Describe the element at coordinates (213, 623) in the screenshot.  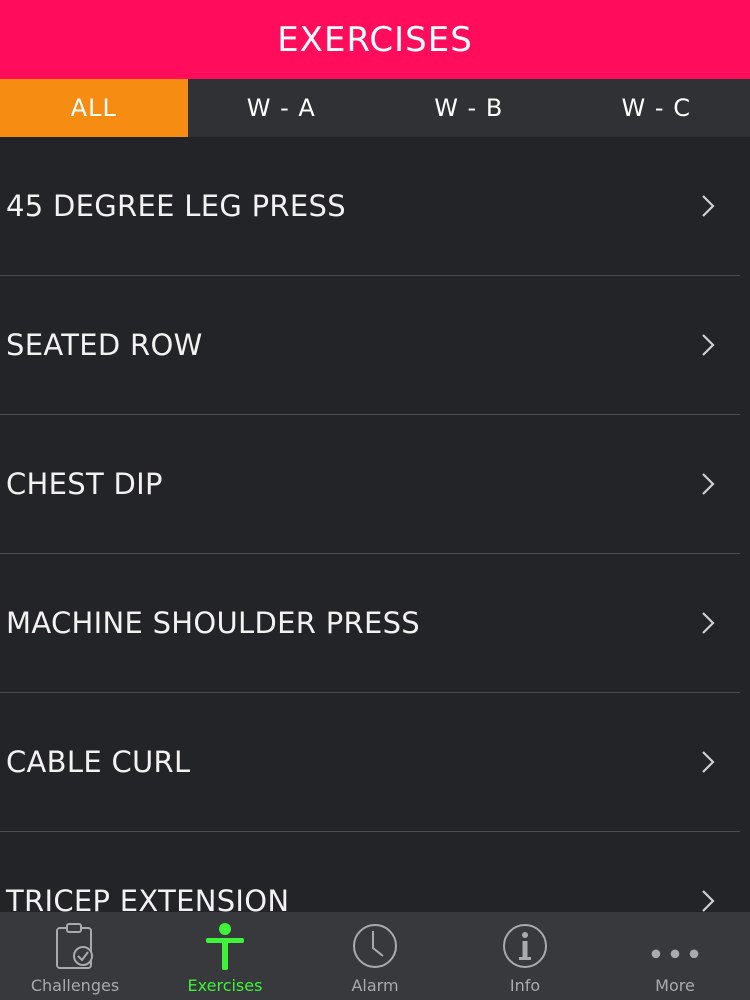
I see `exercise-name: MACHINE SHOULDER PRESS` at that location.